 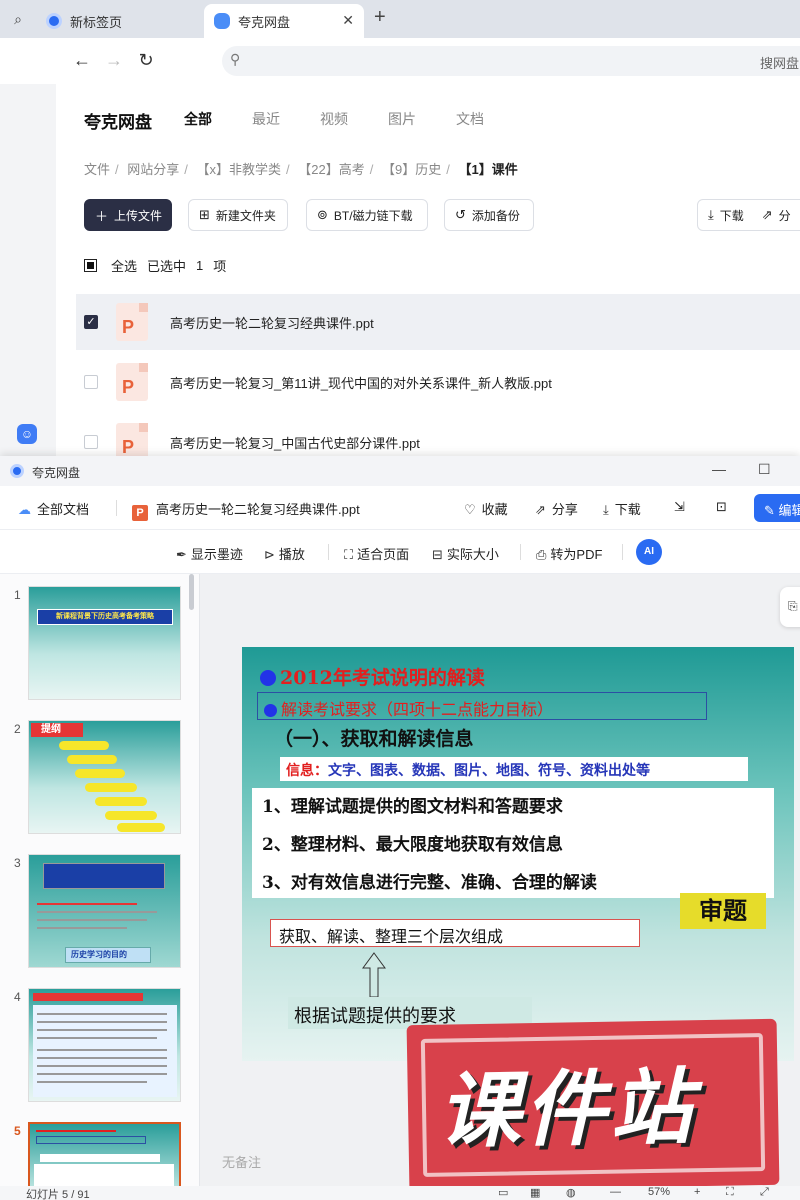 What do you see at coordinates (400, 471) in the screenshot?
I see `viewer-titlebar: 夸克网盘 — ☐` at bounding box center [400, 471].